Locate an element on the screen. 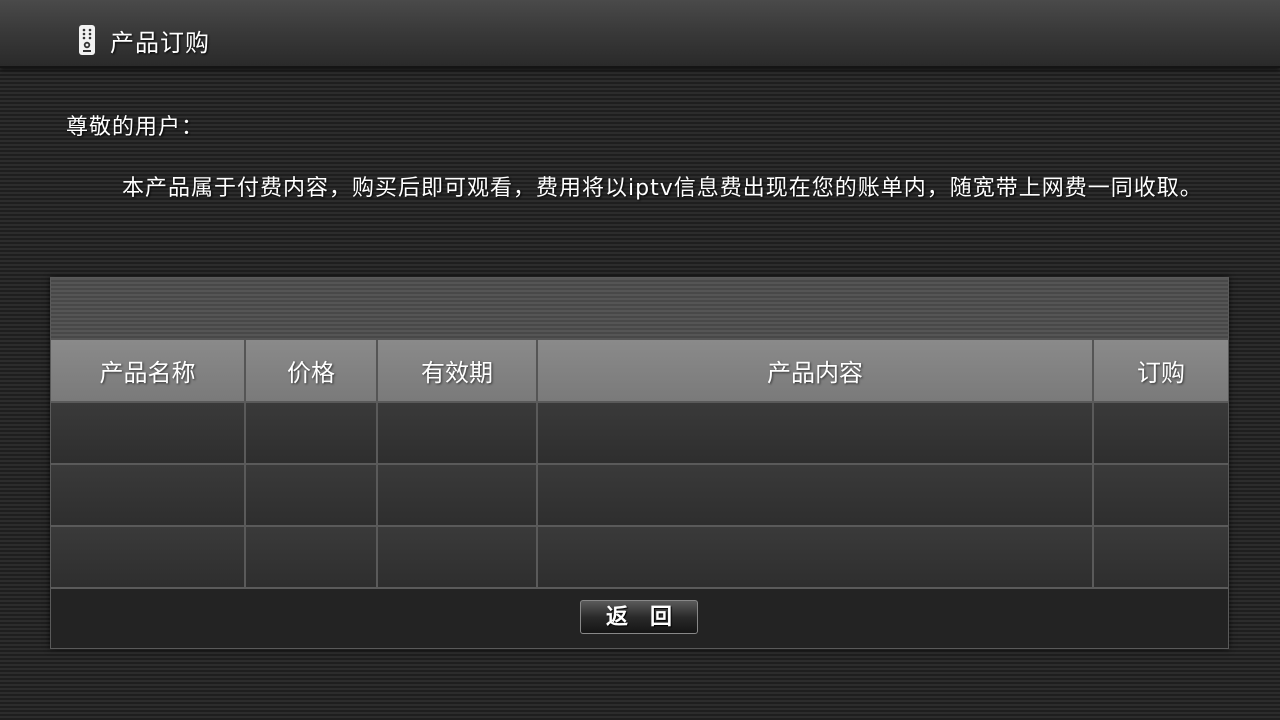 This screenshot has width=1280, height=720. greeting-text: 尊敬的用户： is located at coordinates (135, 127).